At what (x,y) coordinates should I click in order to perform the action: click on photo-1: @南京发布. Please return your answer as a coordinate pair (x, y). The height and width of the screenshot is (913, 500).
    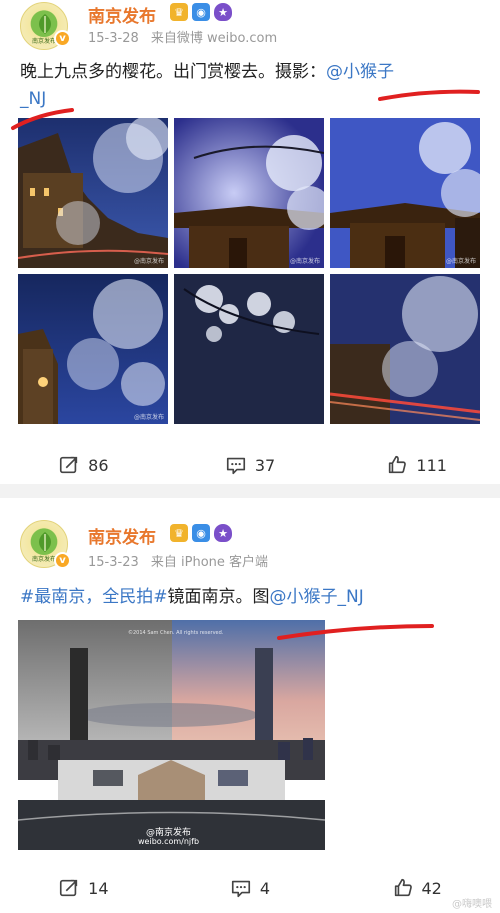
    Looking at the image, I should click on (93, 193).